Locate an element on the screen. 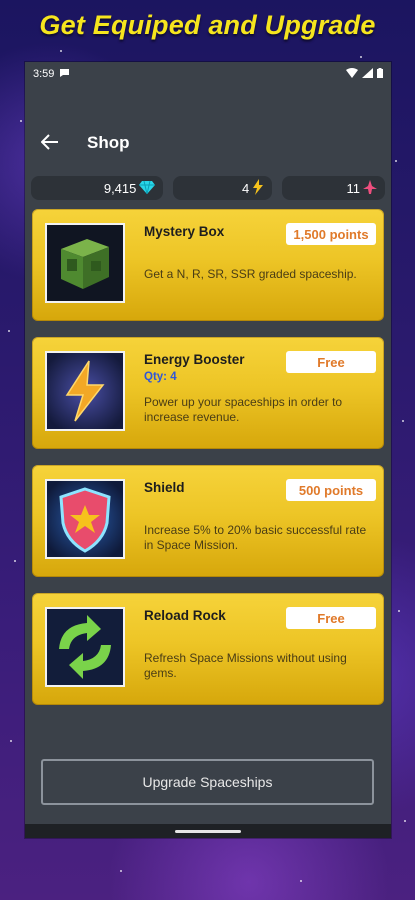 The height and width of the screenshot is (900, 415). item-description: Get a N, R, SR, SSR graded spaceship. is located at coordinates (250, 274).